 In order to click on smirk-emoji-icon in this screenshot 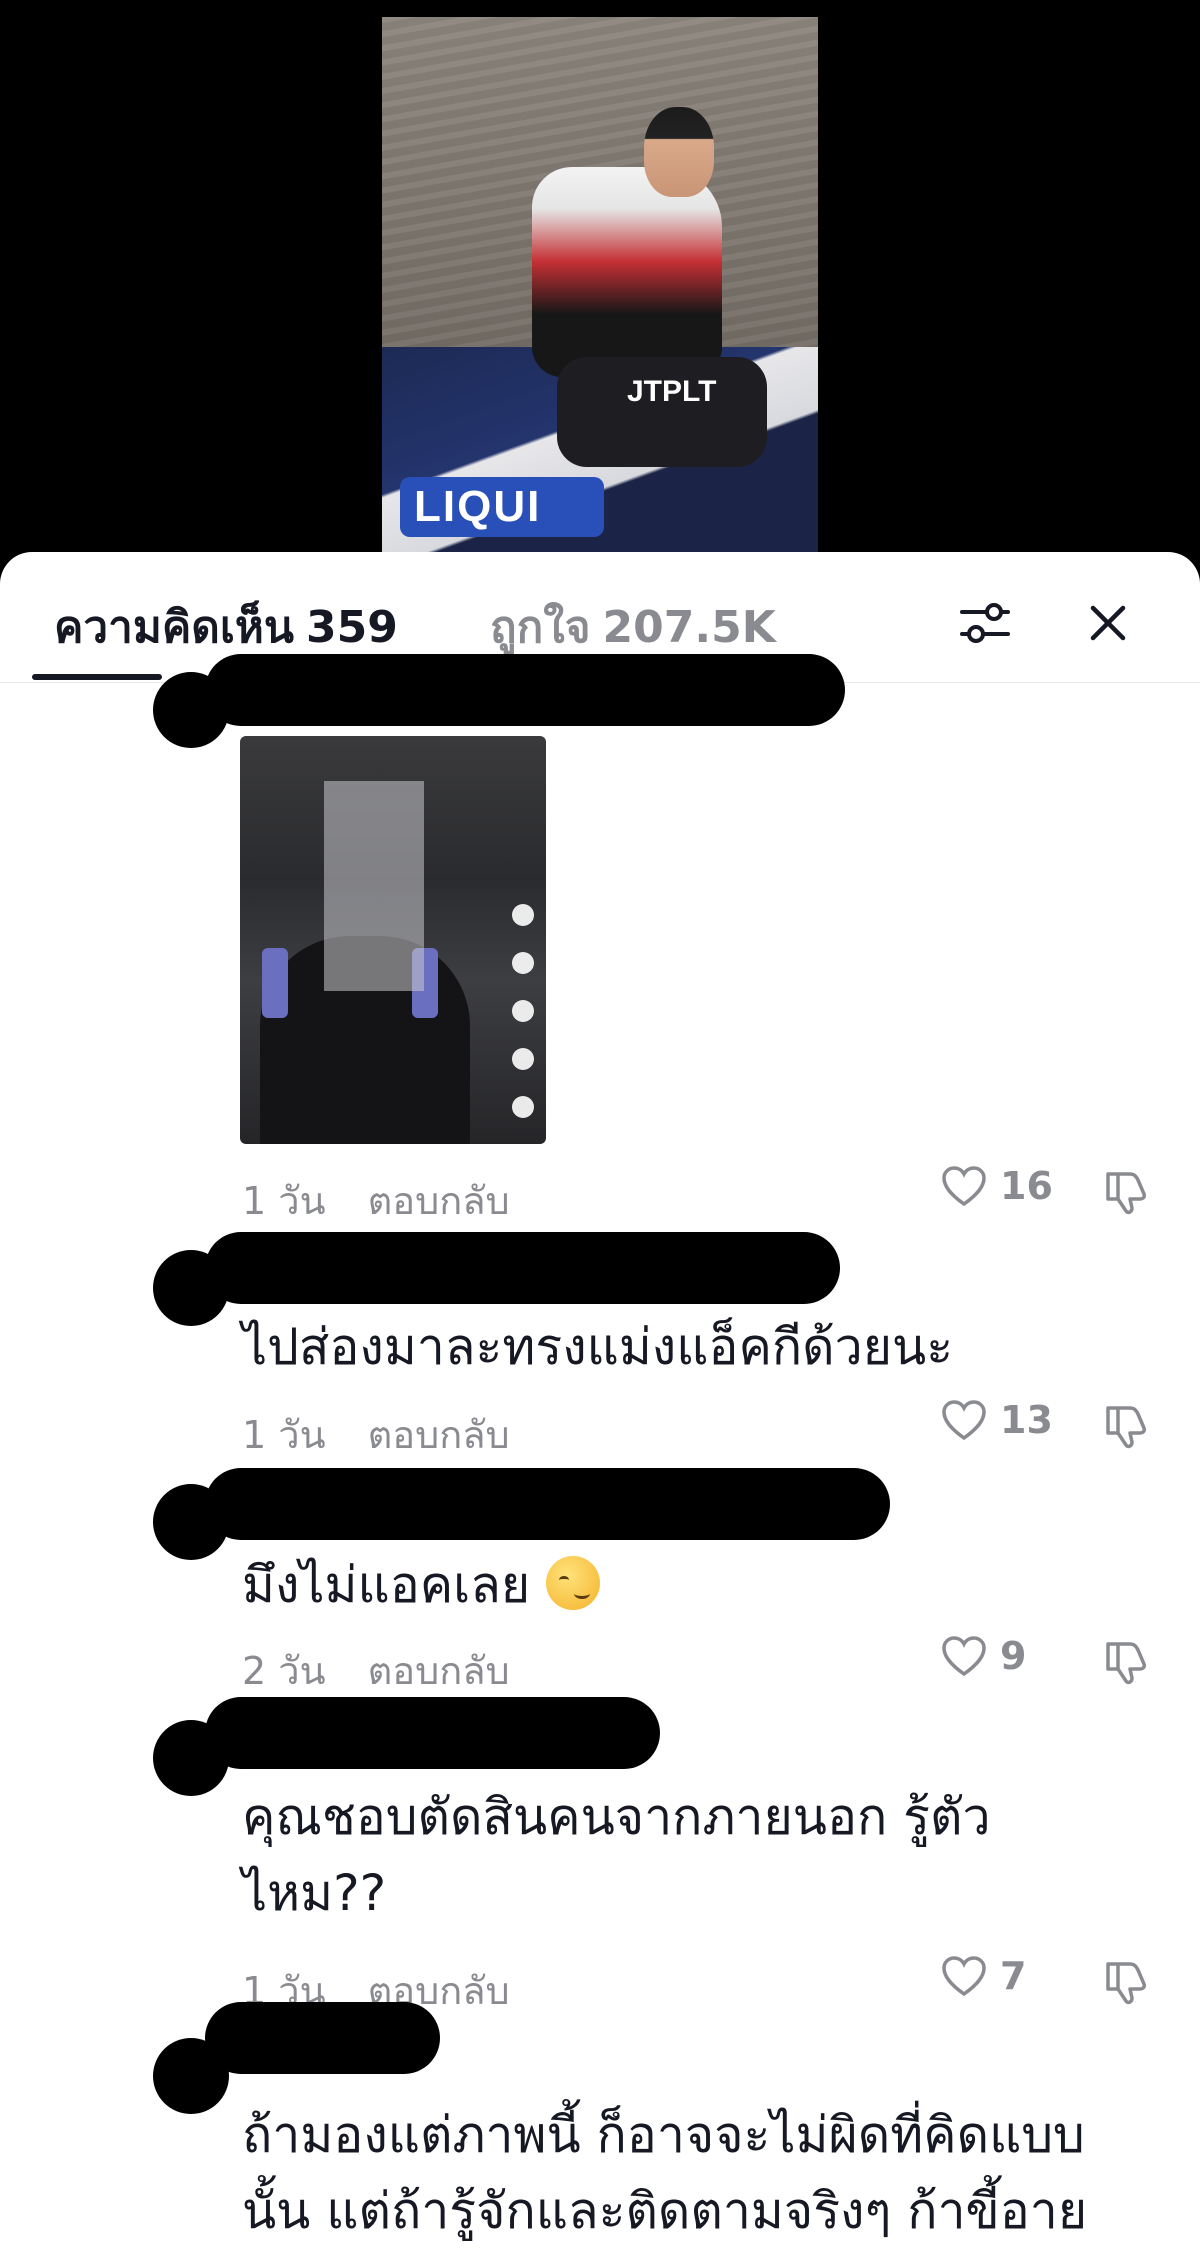, I will do `click(573, 1583)`.